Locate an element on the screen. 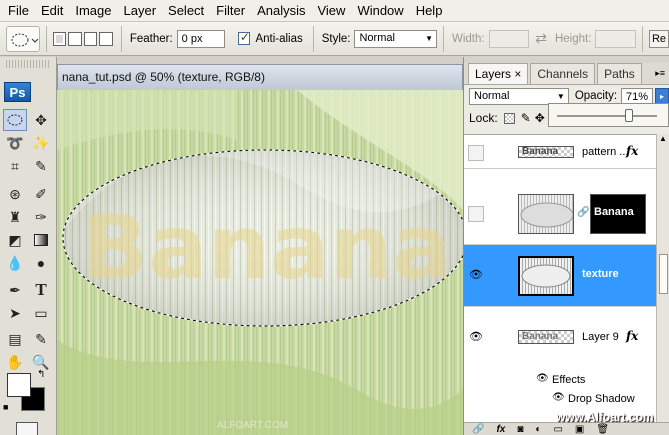  toolbox-grip is located at coordinates (28, 64).